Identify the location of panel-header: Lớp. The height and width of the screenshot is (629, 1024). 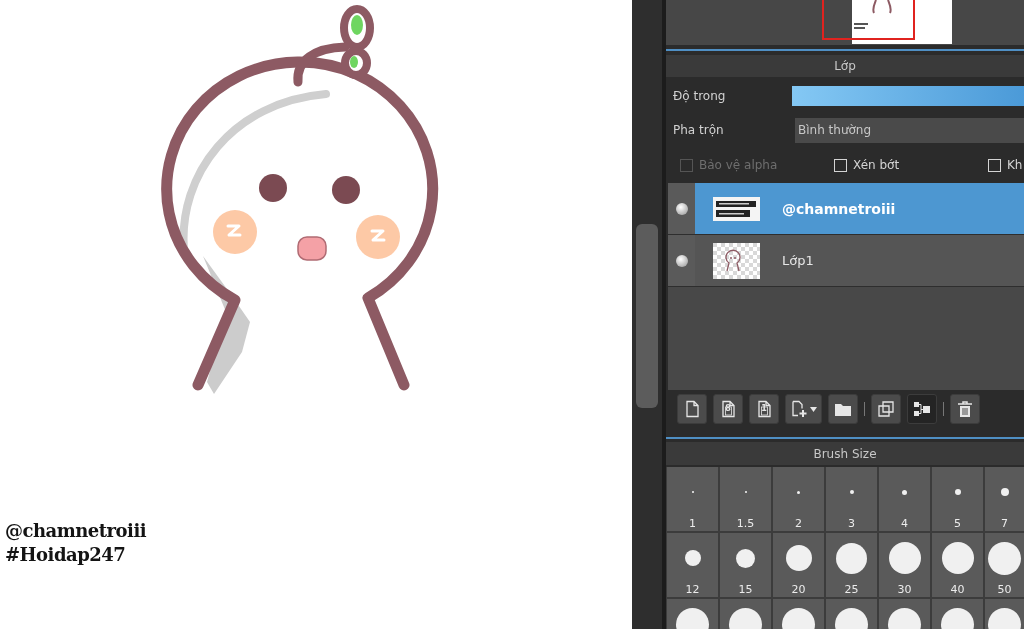
(845, 66).